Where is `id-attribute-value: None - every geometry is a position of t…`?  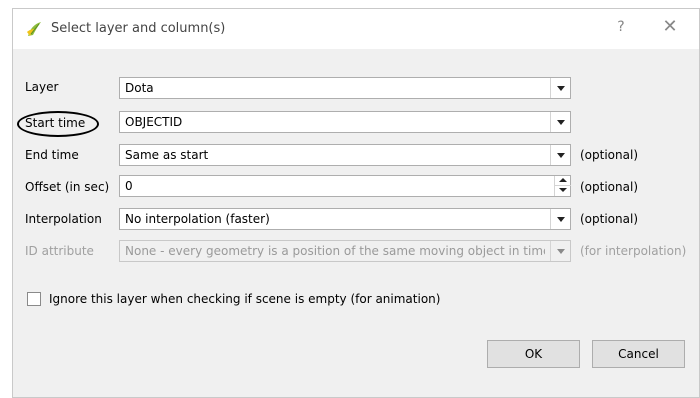
id-attribute-value: None - every geometry is a position of t… is located at coordinates (335, 251).